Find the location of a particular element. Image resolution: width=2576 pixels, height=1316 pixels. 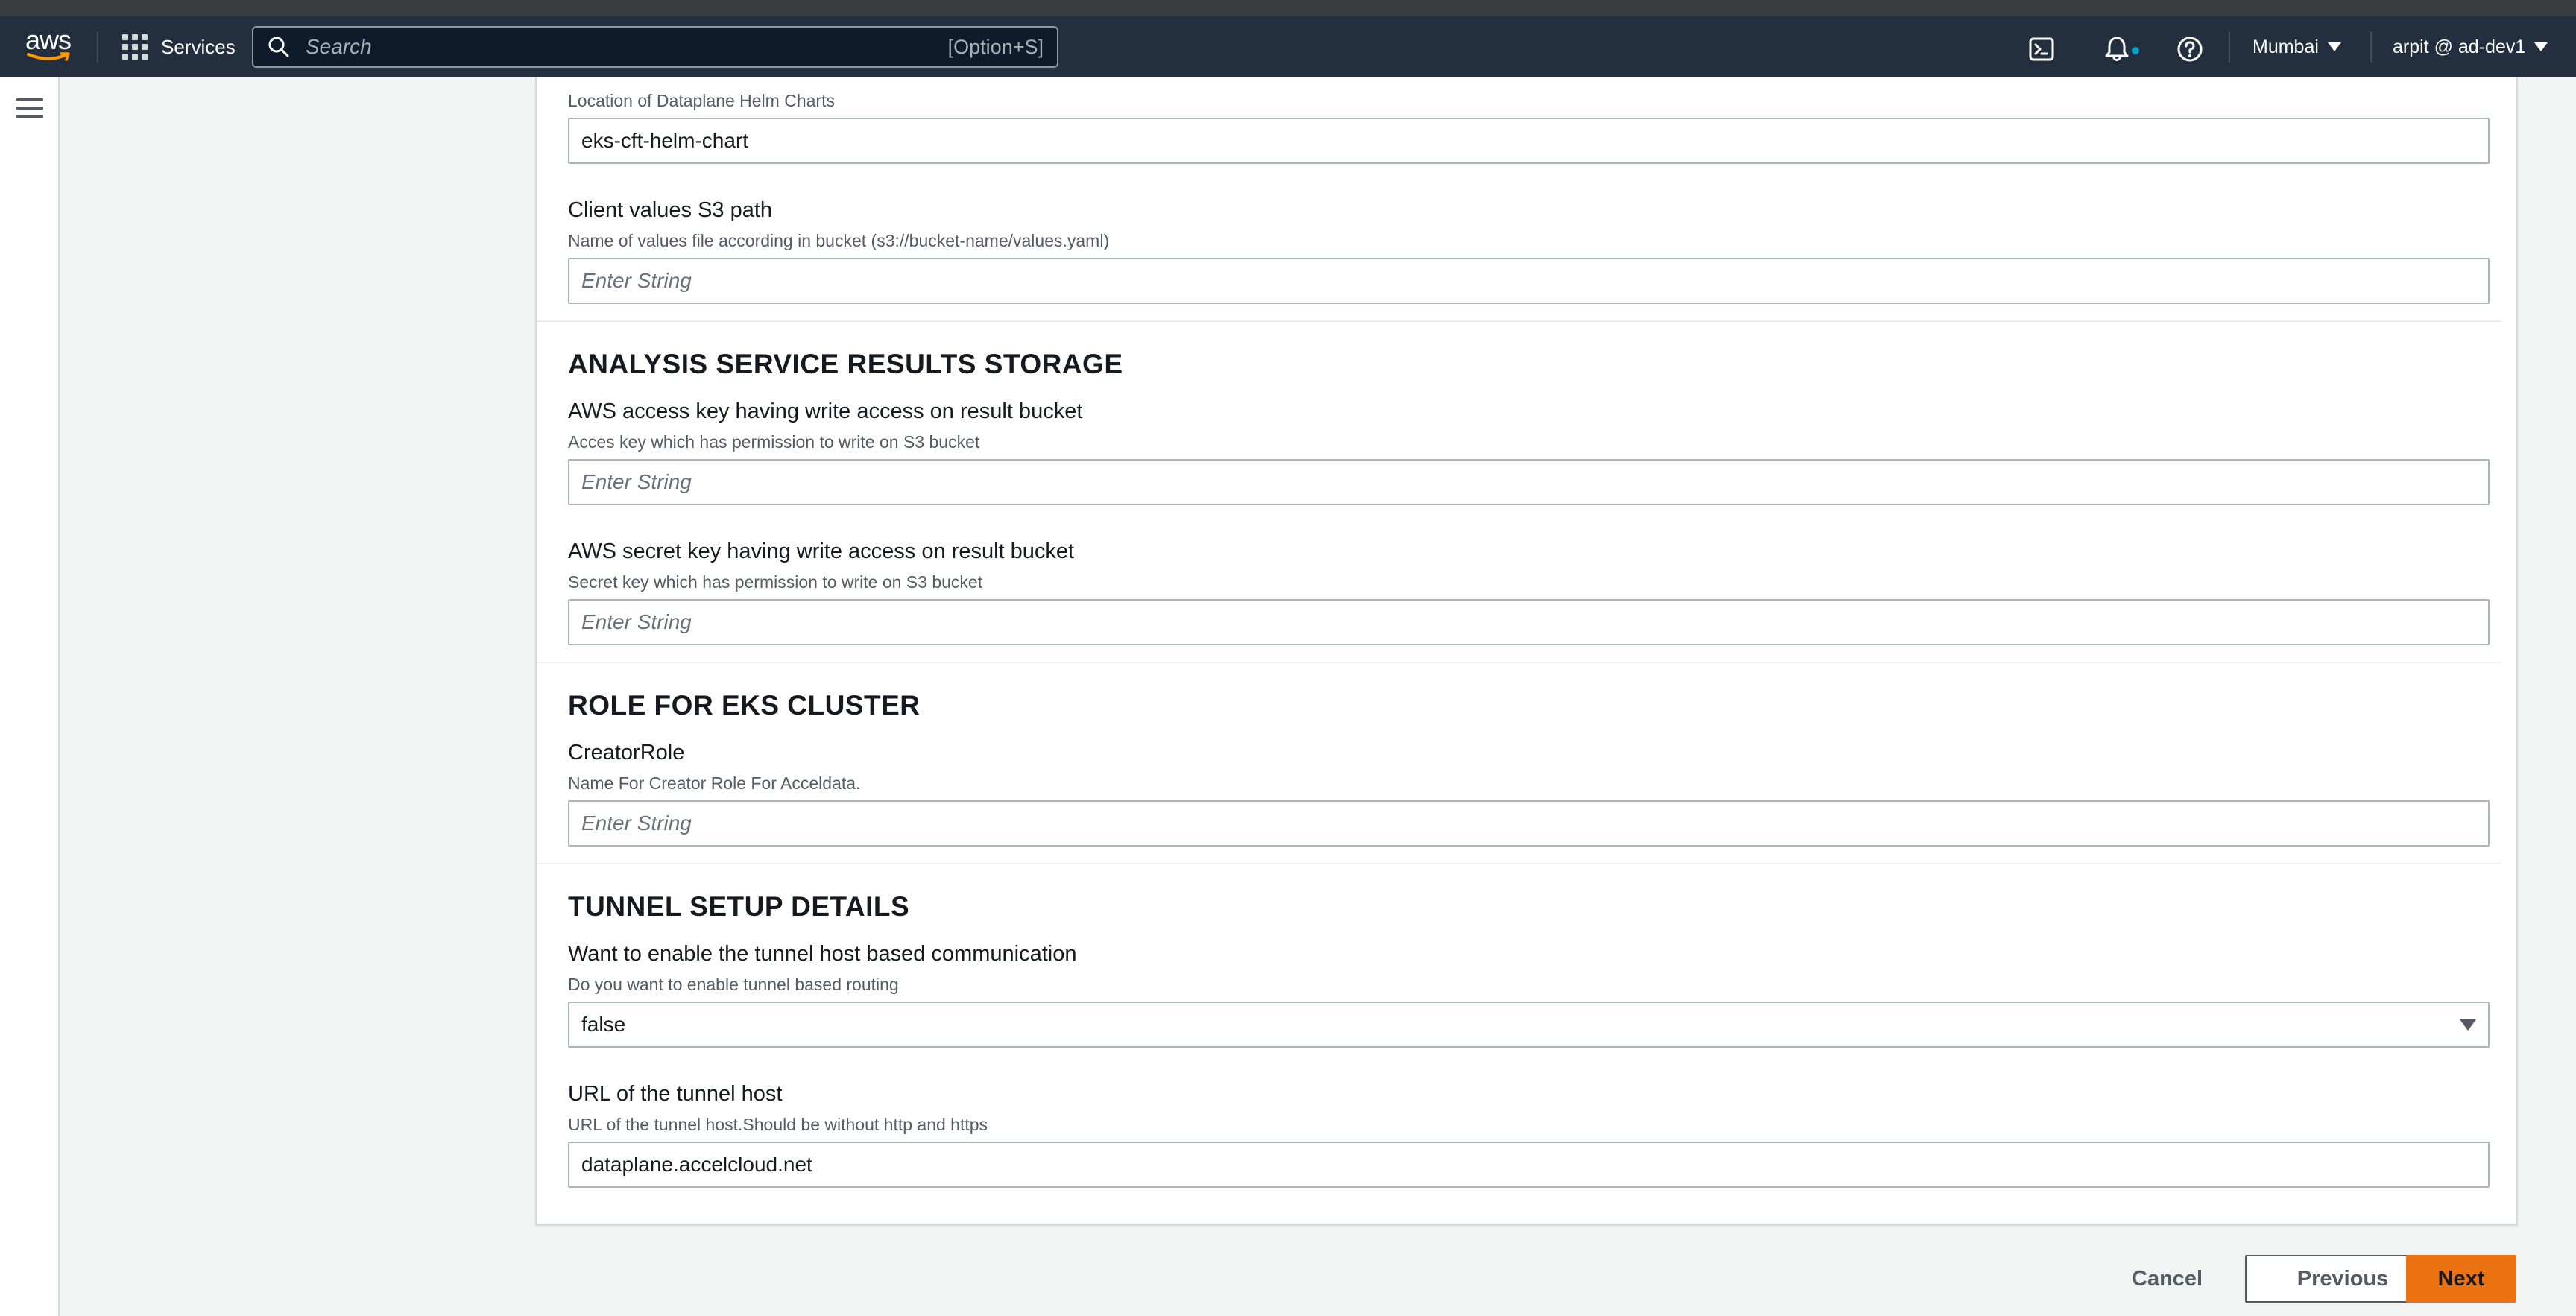

cancel-button: Cancel is located at coordinates (2167, 1279).